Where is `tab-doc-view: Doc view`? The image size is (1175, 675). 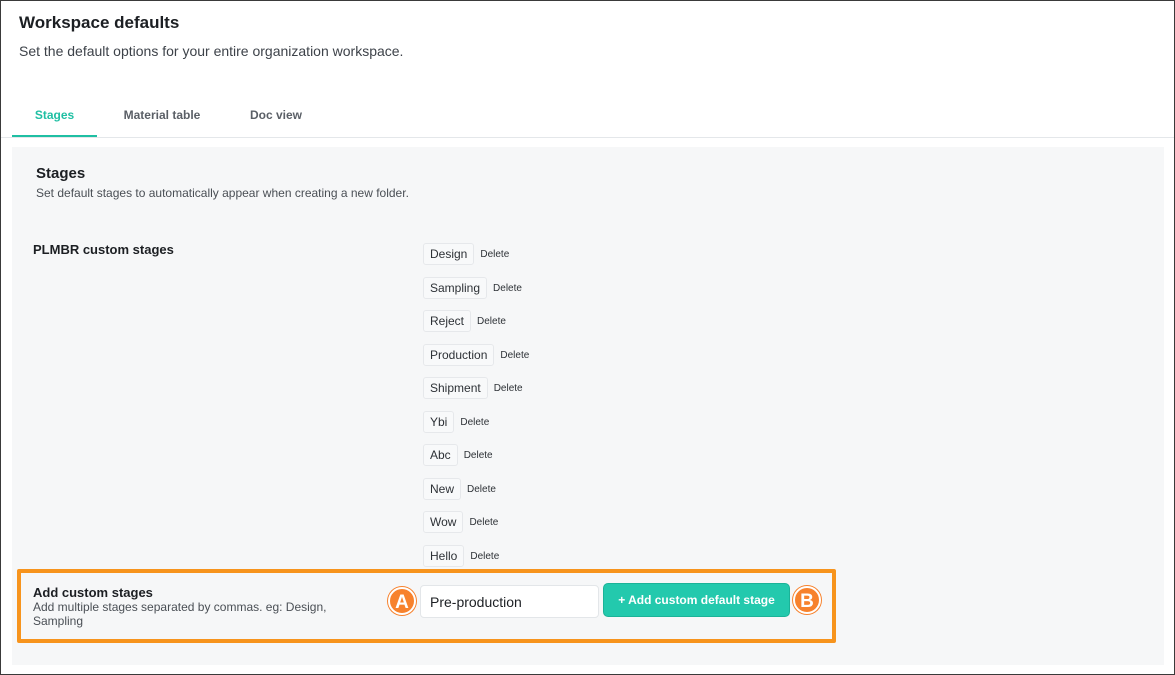 tab-doc-view: Doc view is located at coordinates (276, 117).